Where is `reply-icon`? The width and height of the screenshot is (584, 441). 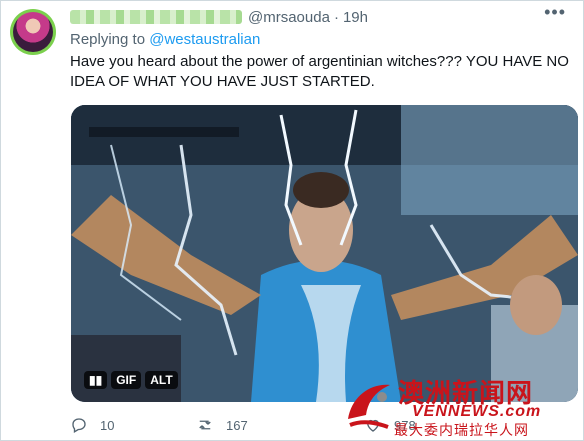 reply-icon is located at coordinates (79, 425).